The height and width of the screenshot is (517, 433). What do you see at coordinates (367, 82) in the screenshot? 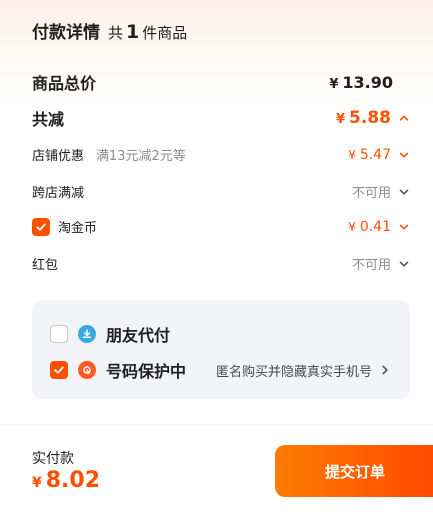
I see `total-price-amount: 13.90` at bounding box center [367, 82].